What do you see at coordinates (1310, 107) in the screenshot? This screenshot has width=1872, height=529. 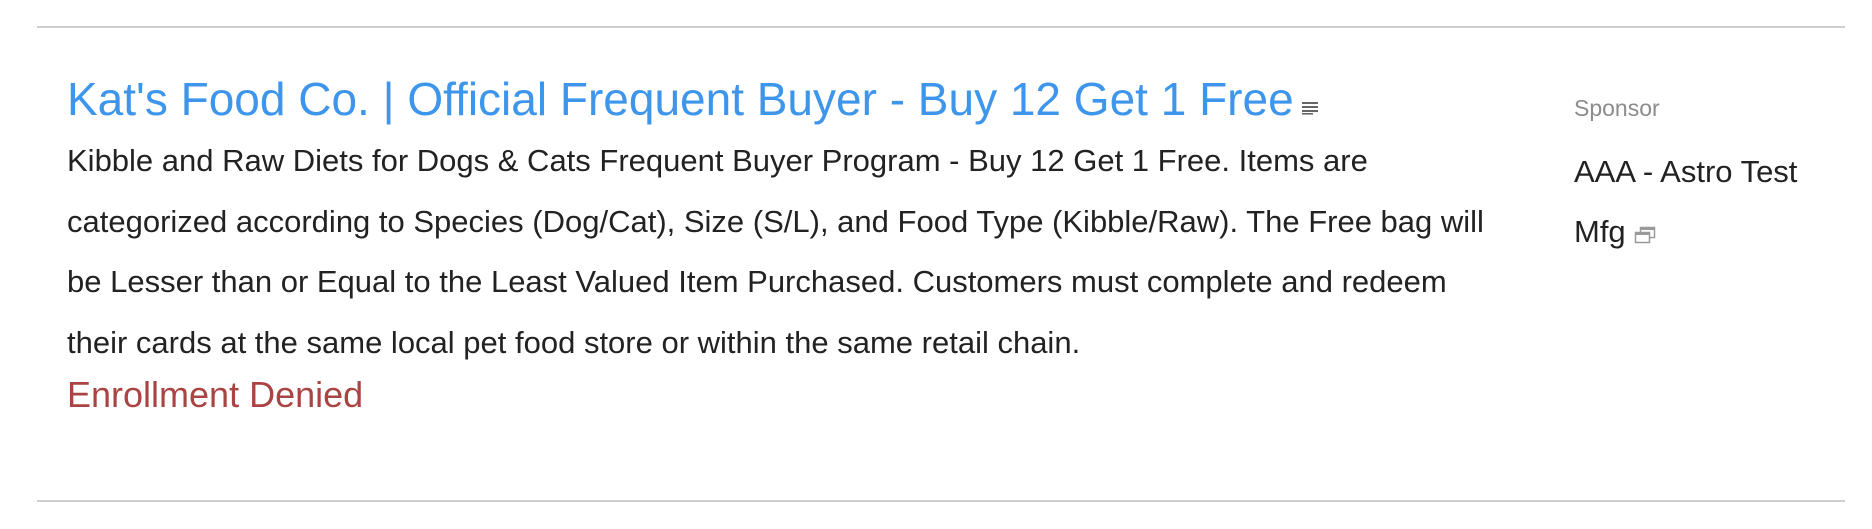 I see `list-lines-icon` at bounding box center [1310, 107].